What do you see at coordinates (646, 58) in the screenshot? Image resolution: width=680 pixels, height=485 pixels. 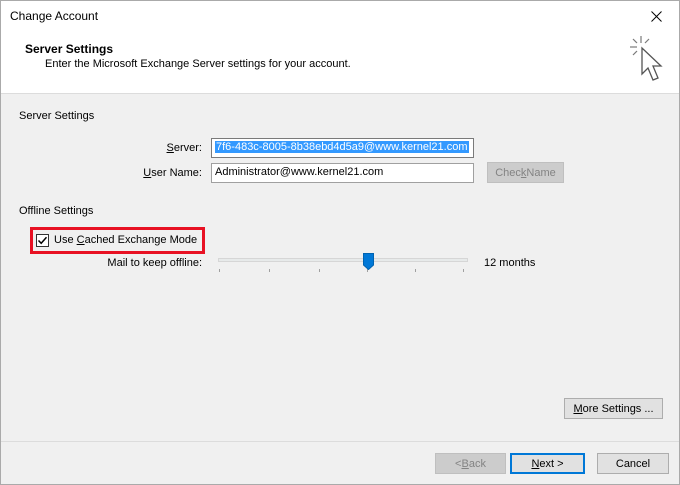 I see `click-cursor-icon` at bounding box center [646, 58].